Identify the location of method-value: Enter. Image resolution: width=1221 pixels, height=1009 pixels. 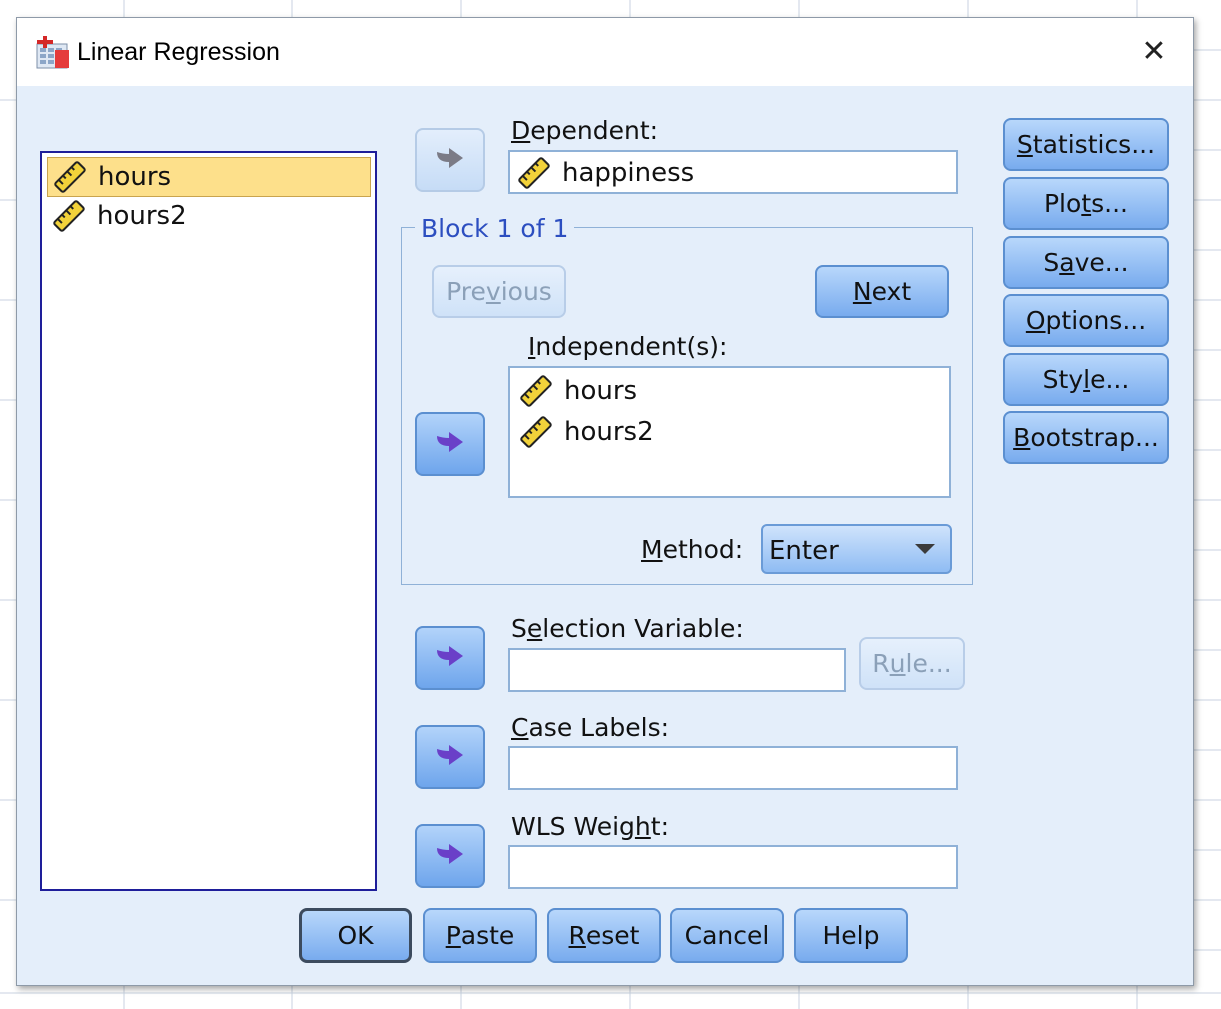
(804, 551).